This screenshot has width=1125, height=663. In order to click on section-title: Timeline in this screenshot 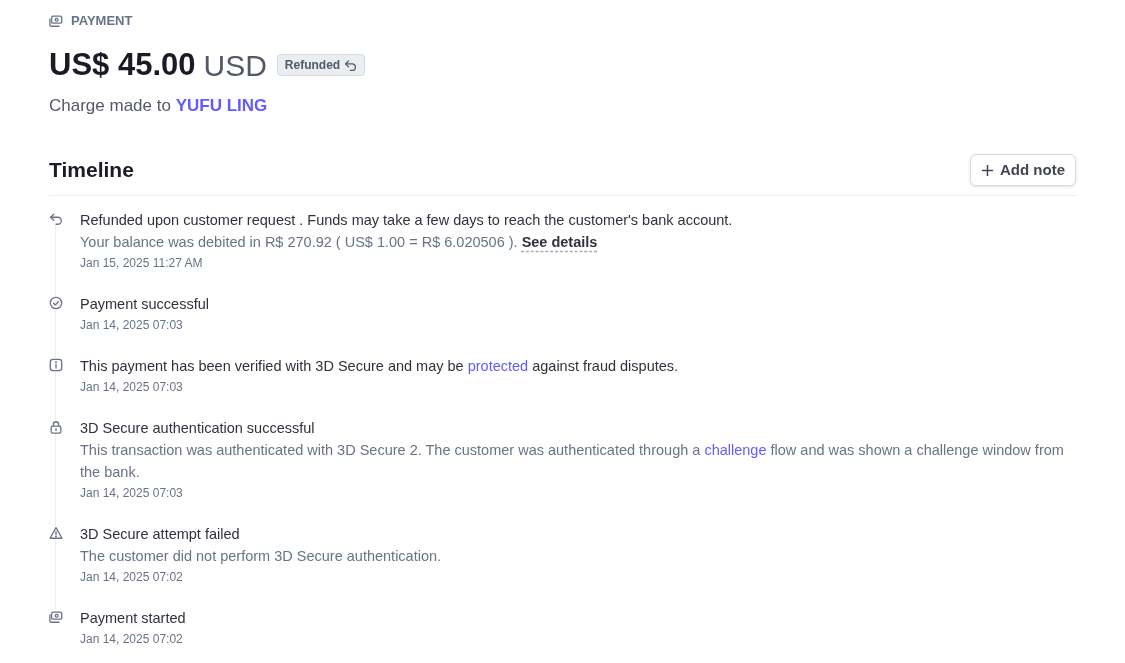, I will do `click(91, 170)`.